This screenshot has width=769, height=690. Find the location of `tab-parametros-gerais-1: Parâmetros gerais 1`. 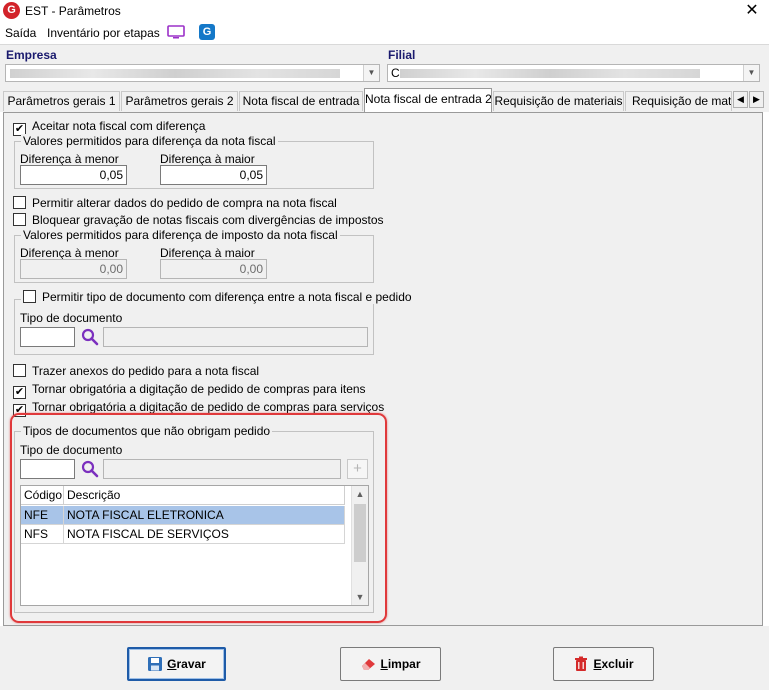

tab-parametros-gerais-1: Parâmetros gerais 1 is located at coordinates (61, 101).